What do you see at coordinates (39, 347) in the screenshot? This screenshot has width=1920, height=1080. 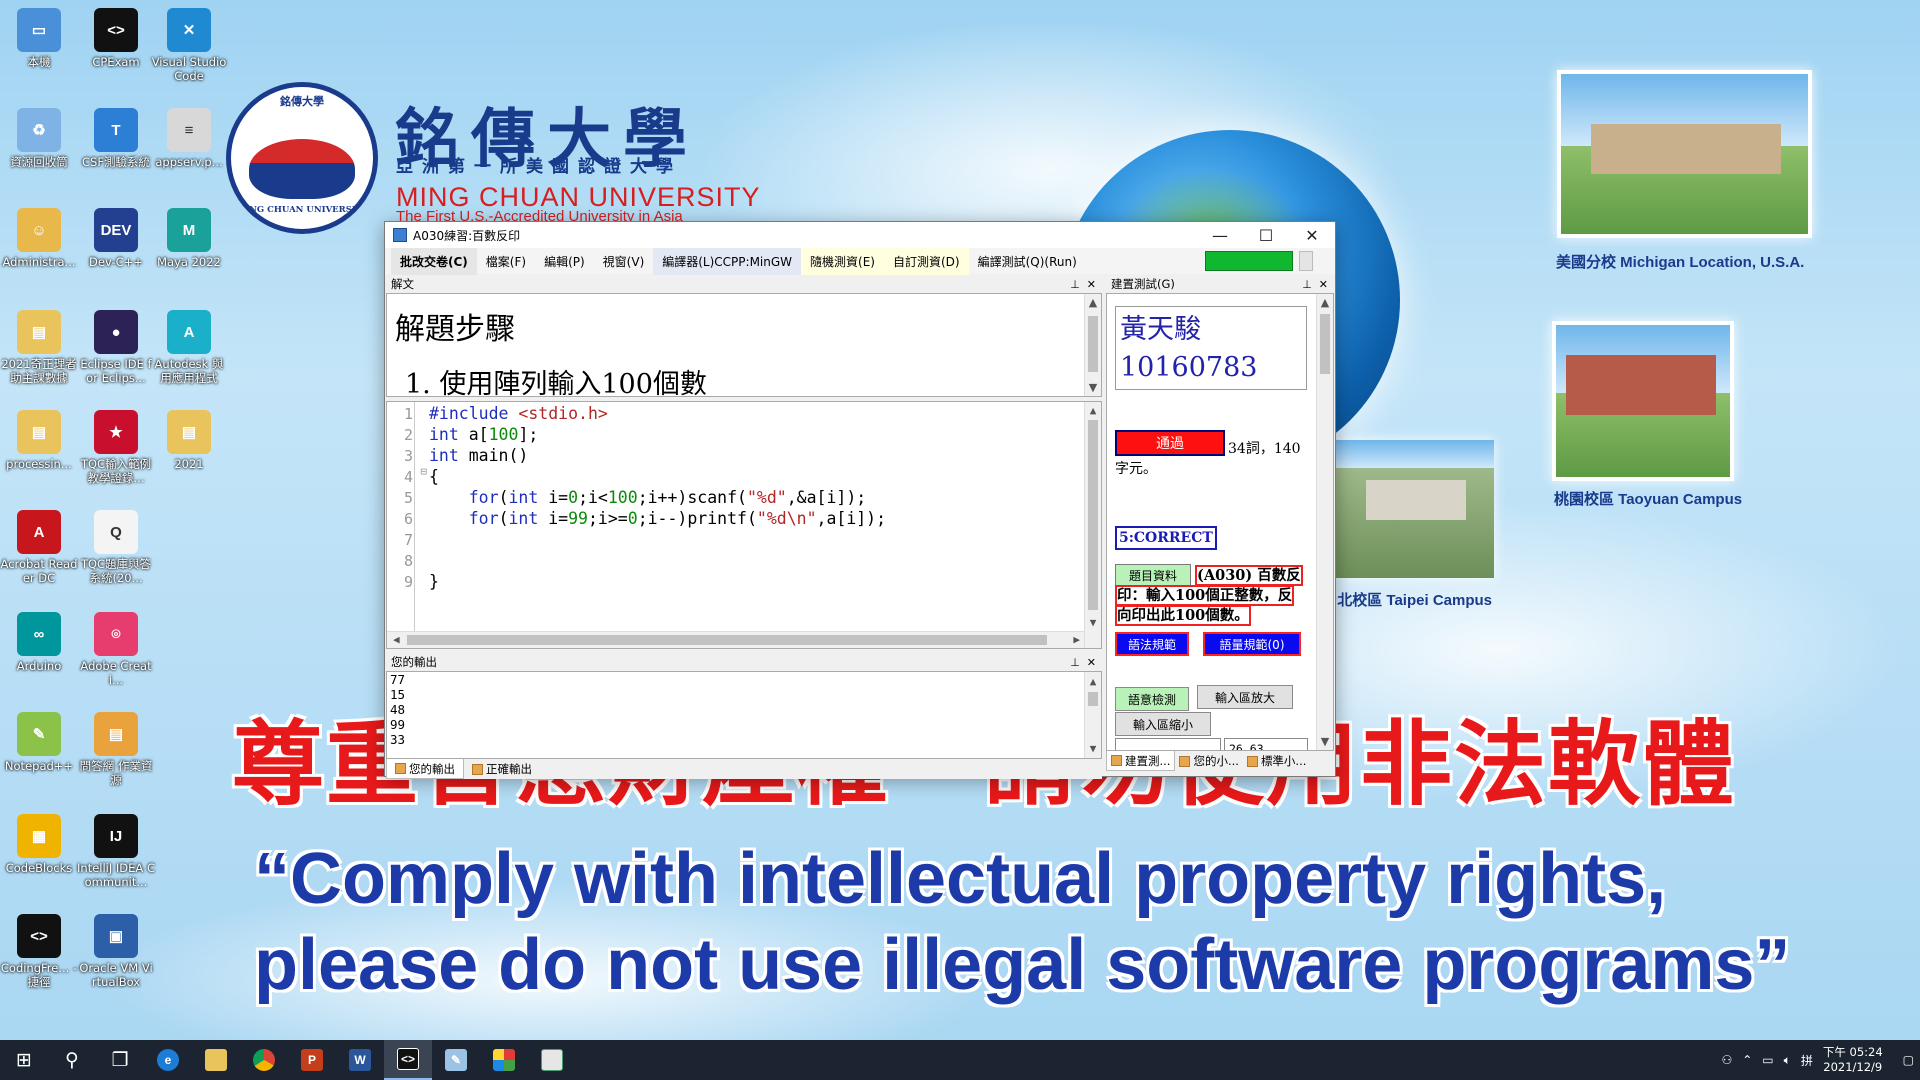 I see `desktop-icon-folder: ▤ 2021奇正理者助主課數據` at bounding box center [39, 347].